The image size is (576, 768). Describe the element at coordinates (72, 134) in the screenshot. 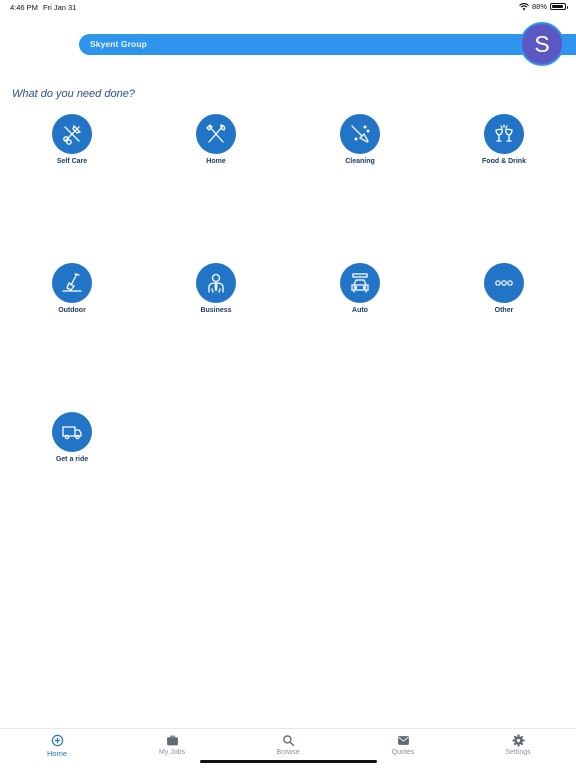

I see `self-care-icon` at that location.